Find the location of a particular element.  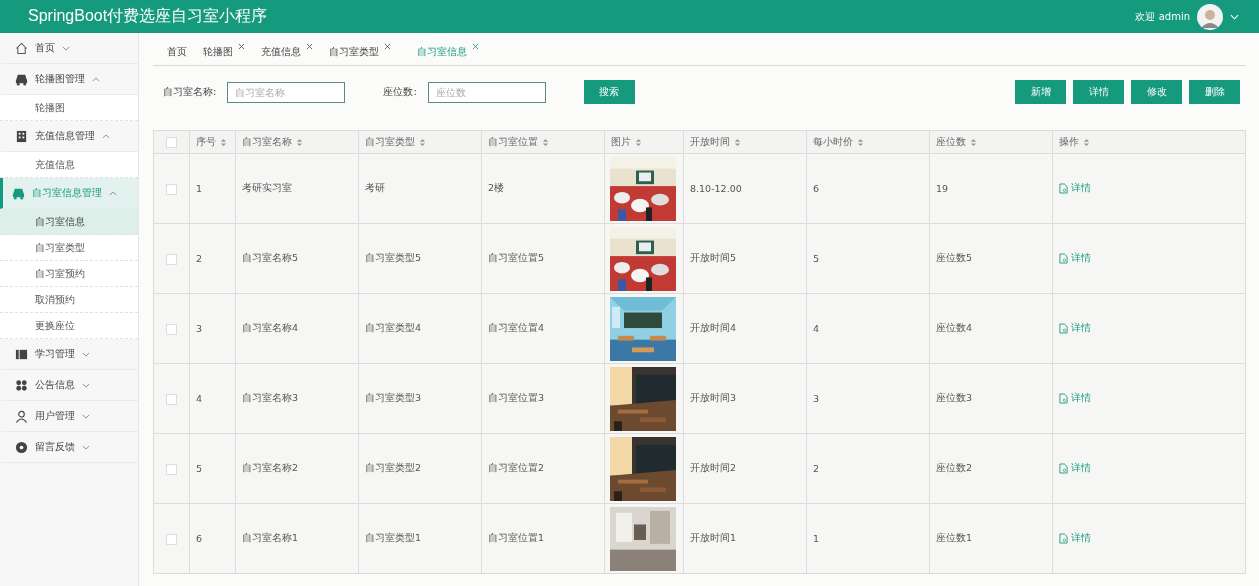

search-field: 自习室名称 is located at coordinates (286, 92).